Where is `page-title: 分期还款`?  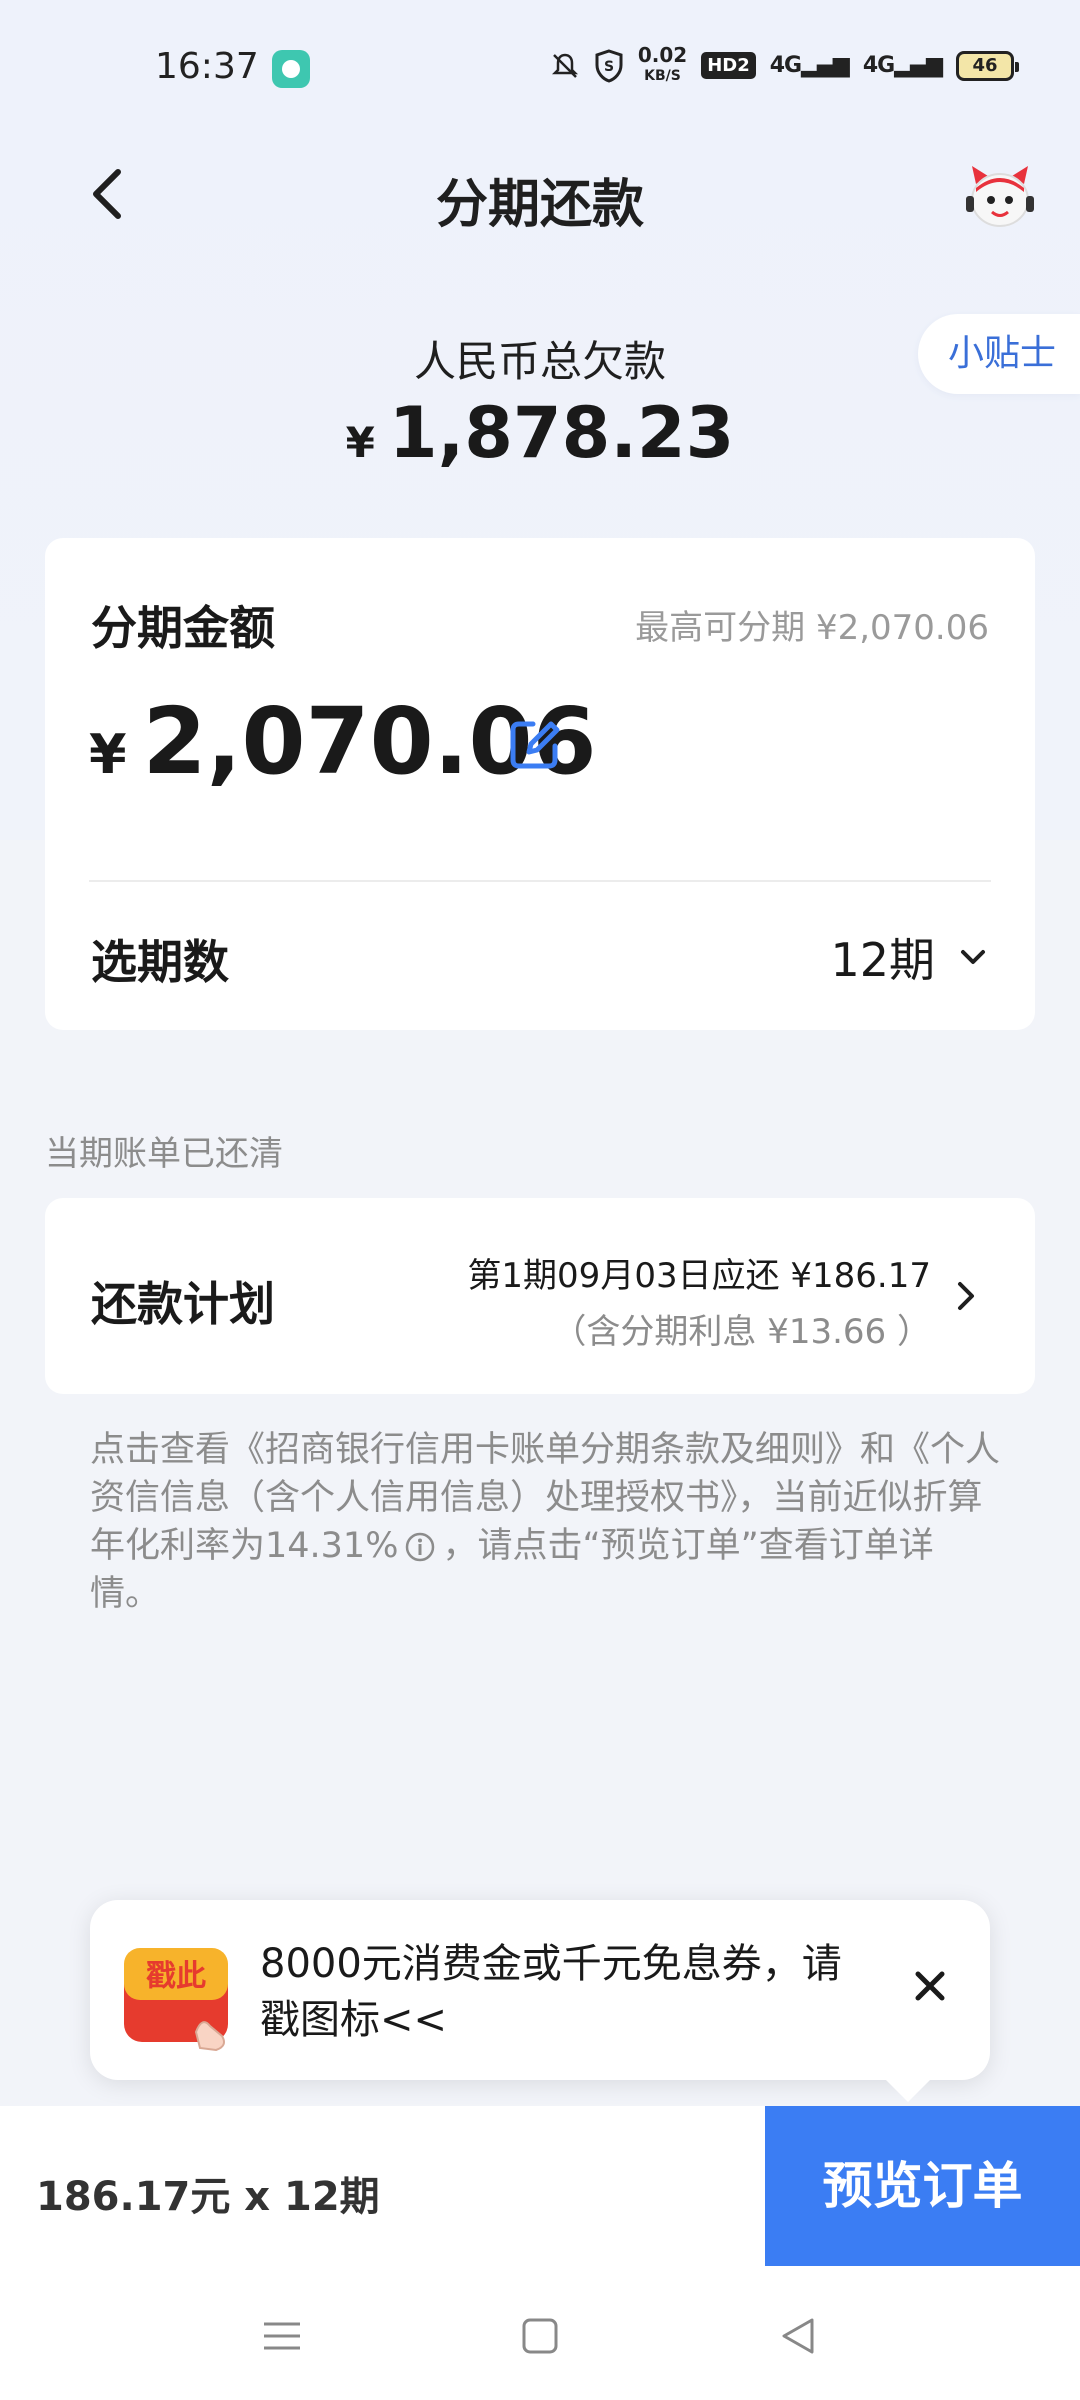
page-title: 分期还款 is located at coordinates (539, 205).